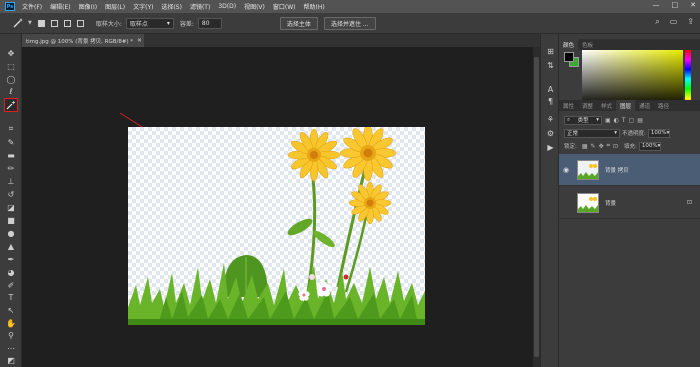  Describe the element at coordinates (608, 146) in the screenshot. I see `lock-artboard-icon: ⌗` at that location.